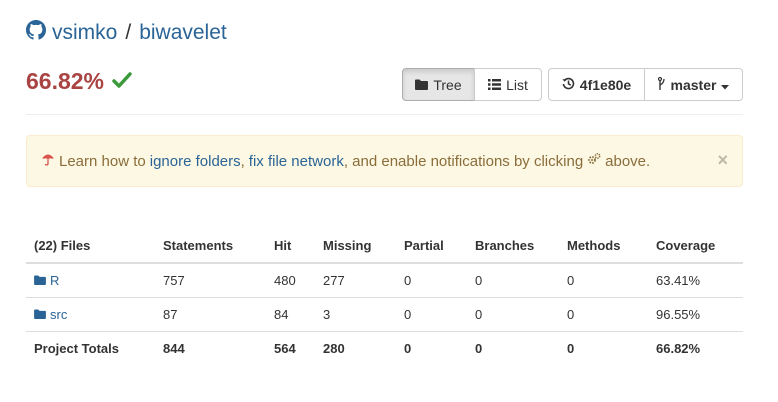 This screenshot has width=778, height=402. I want to click on col-files: (22) Files, so click(90, 246).